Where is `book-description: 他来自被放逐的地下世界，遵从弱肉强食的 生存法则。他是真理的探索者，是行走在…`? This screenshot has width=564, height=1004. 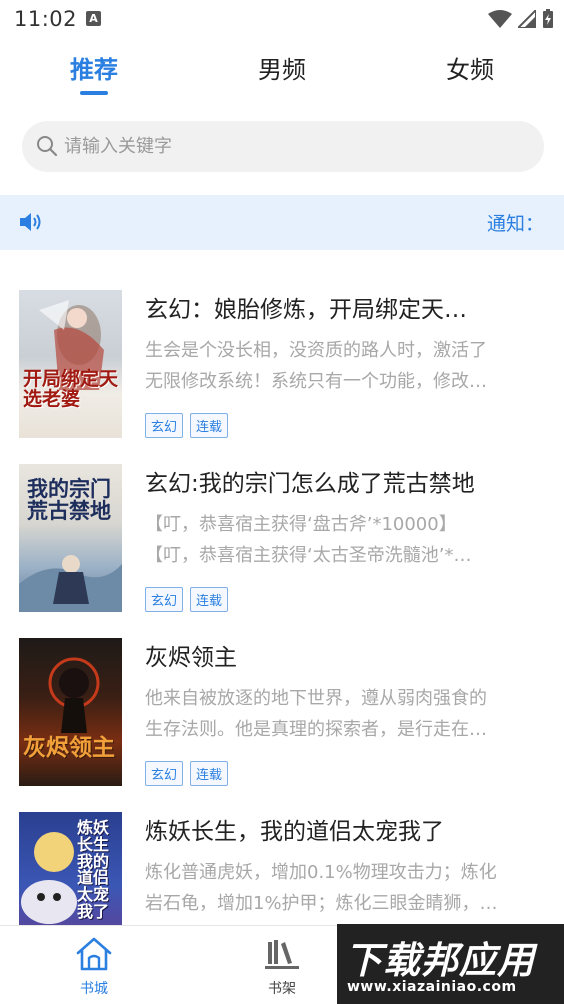 book-description: 他来自被放逐的地下世界，遵从弱肉强食的 生存法则。他是真理的探索者，是行走在… is located at coordinates (342, 714).